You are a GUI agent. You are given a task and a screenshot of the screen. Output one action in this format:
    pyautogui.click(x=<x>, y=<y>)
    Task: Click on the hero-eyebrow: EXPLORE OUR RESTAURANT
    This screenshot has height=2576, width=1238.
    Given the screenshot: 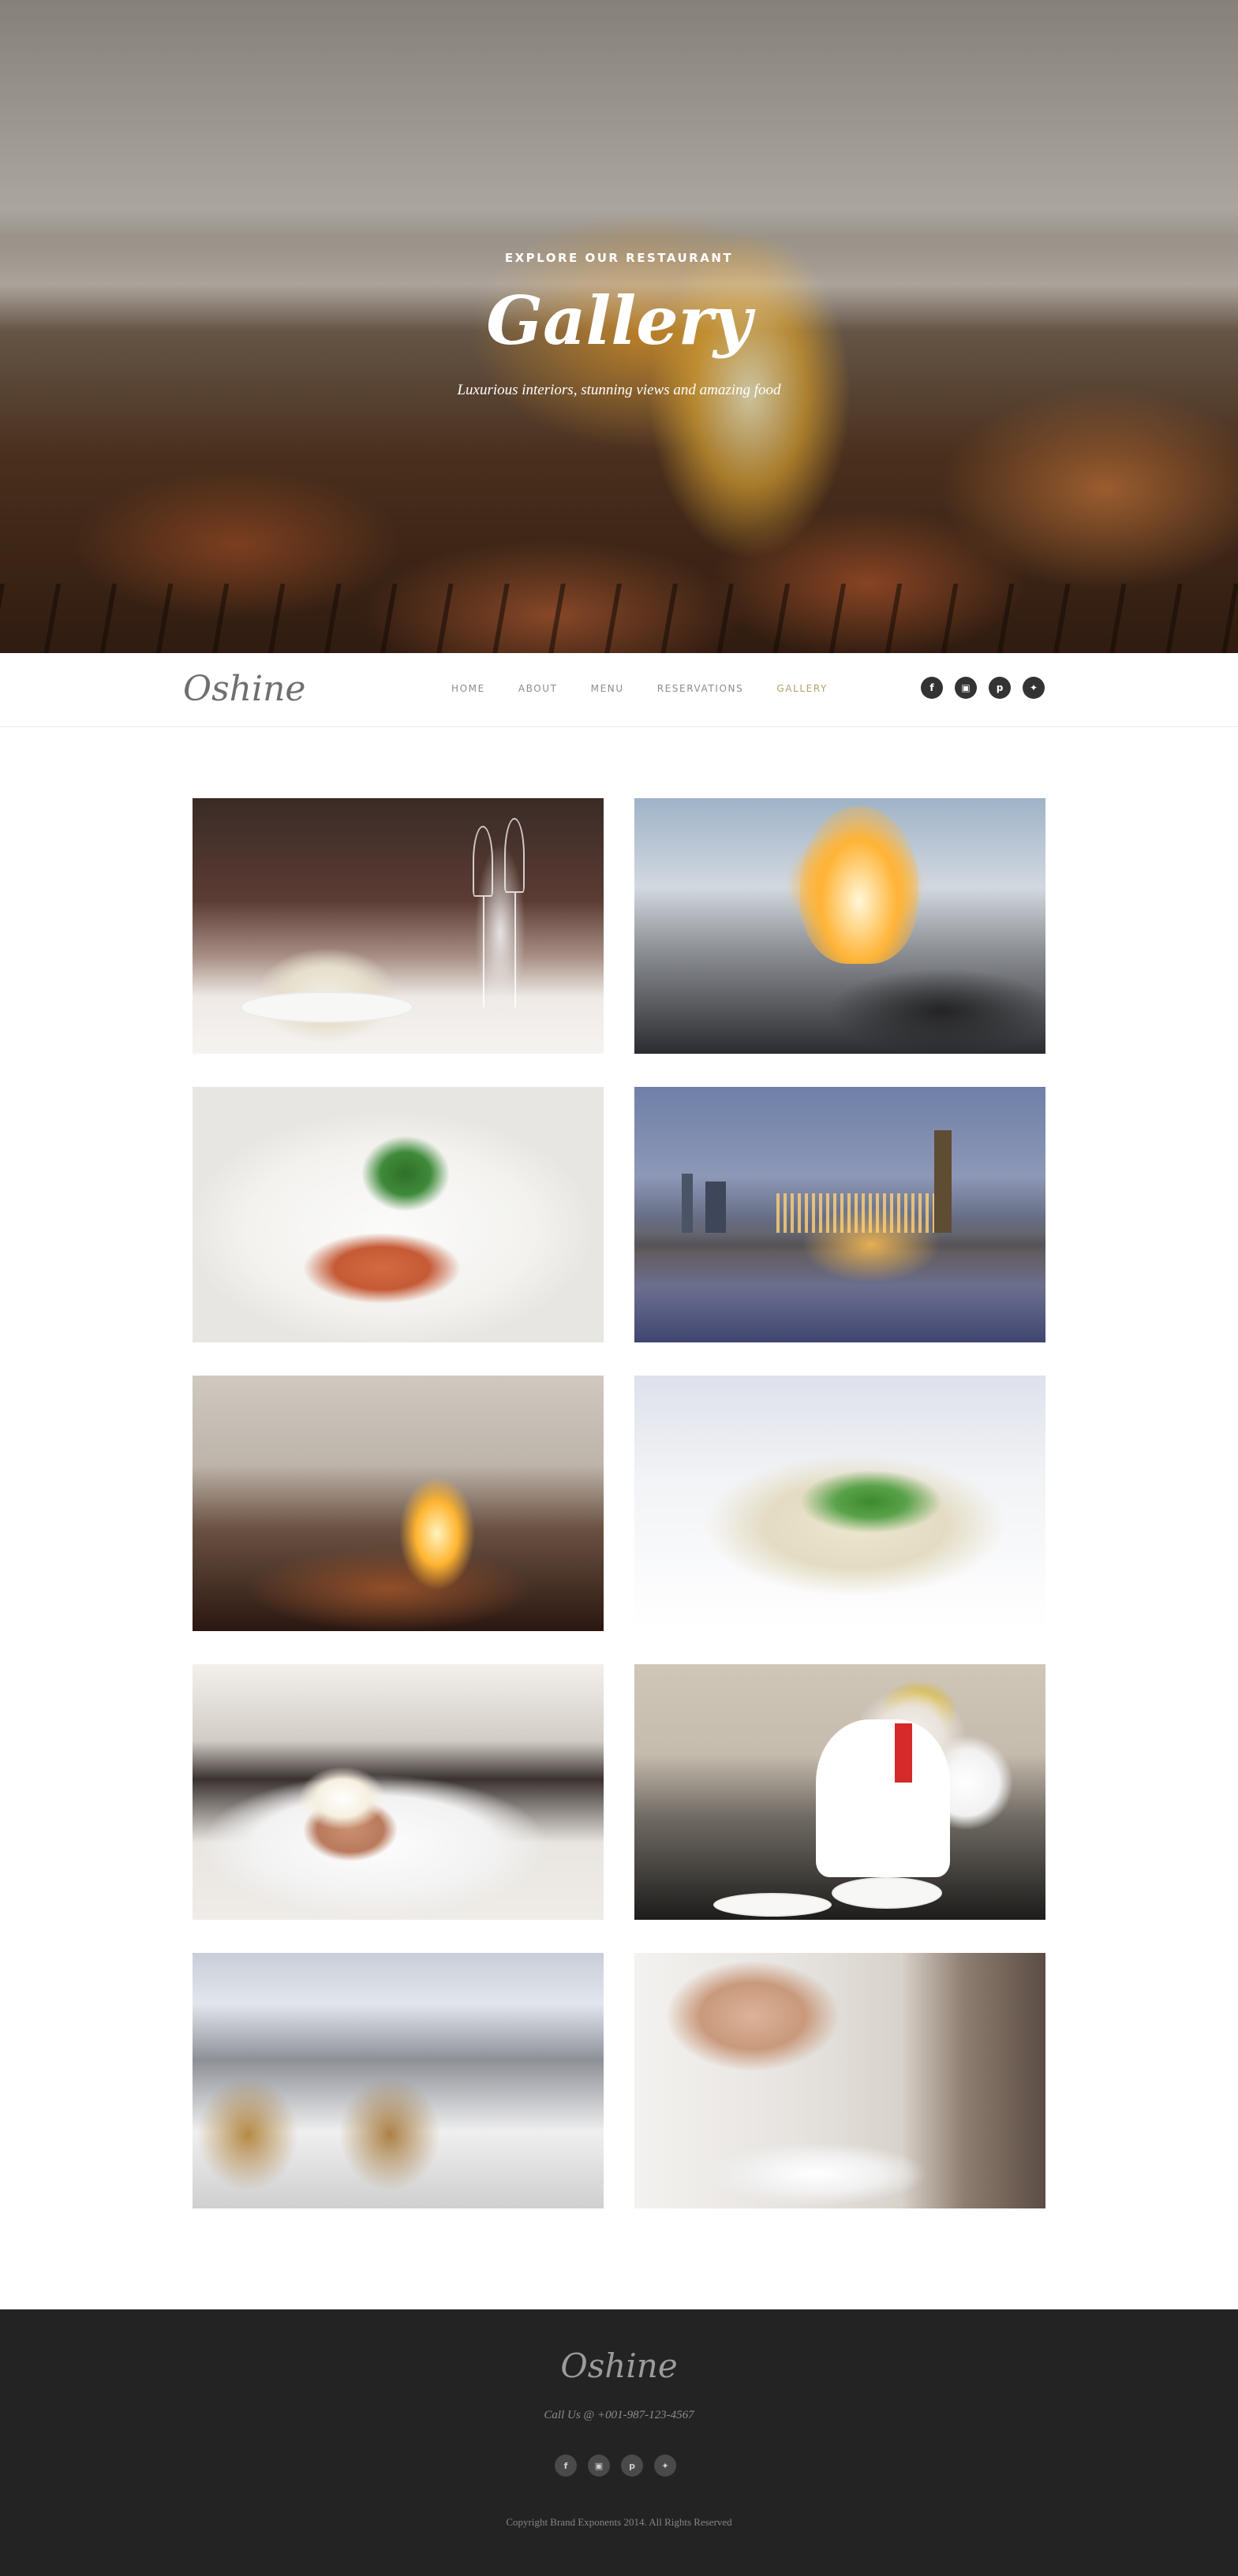 What is the action you would take?
    pyautogui.click(x=619, y=258)
    